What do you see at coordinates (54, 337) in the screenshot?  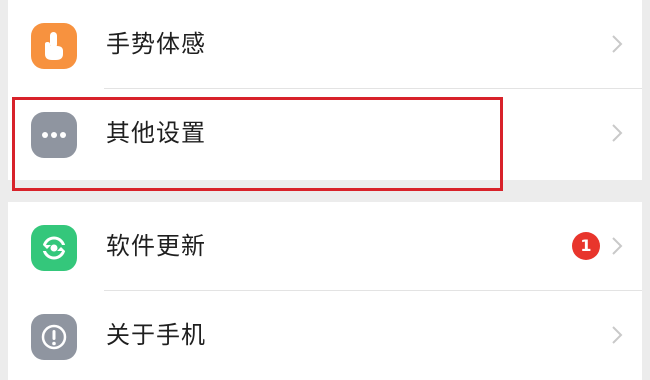 I see `info-icon` at bounding box center [54, 337].